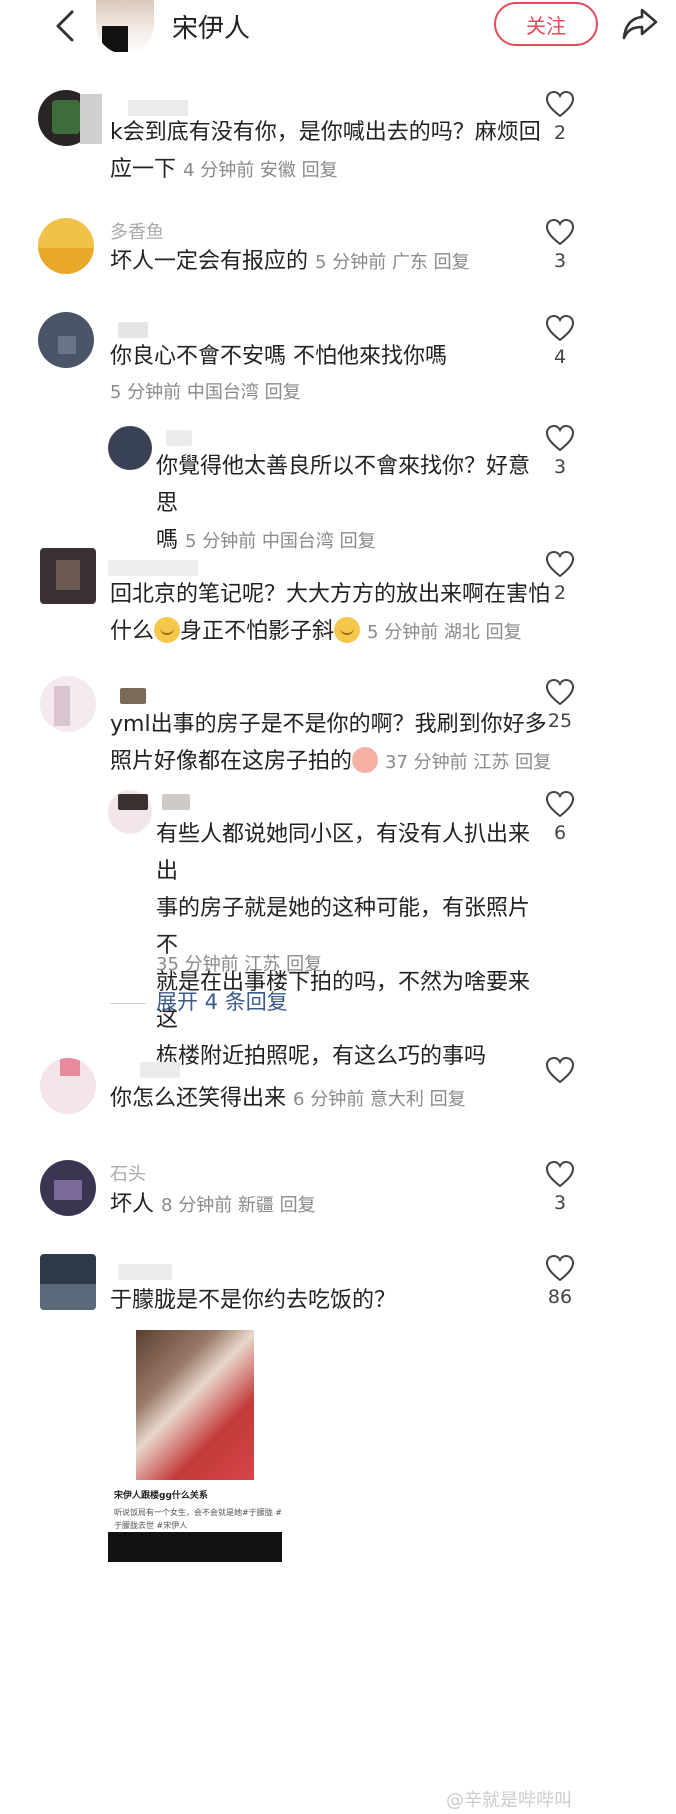  What do you see at coordinates (325, 151) in the screenshot?
I see `comment-text: k会到底有没有你，是你喊出去的吗？麻烦回 应一下 4 分钟前 安徽 回复` at bounding box center [325, 151].